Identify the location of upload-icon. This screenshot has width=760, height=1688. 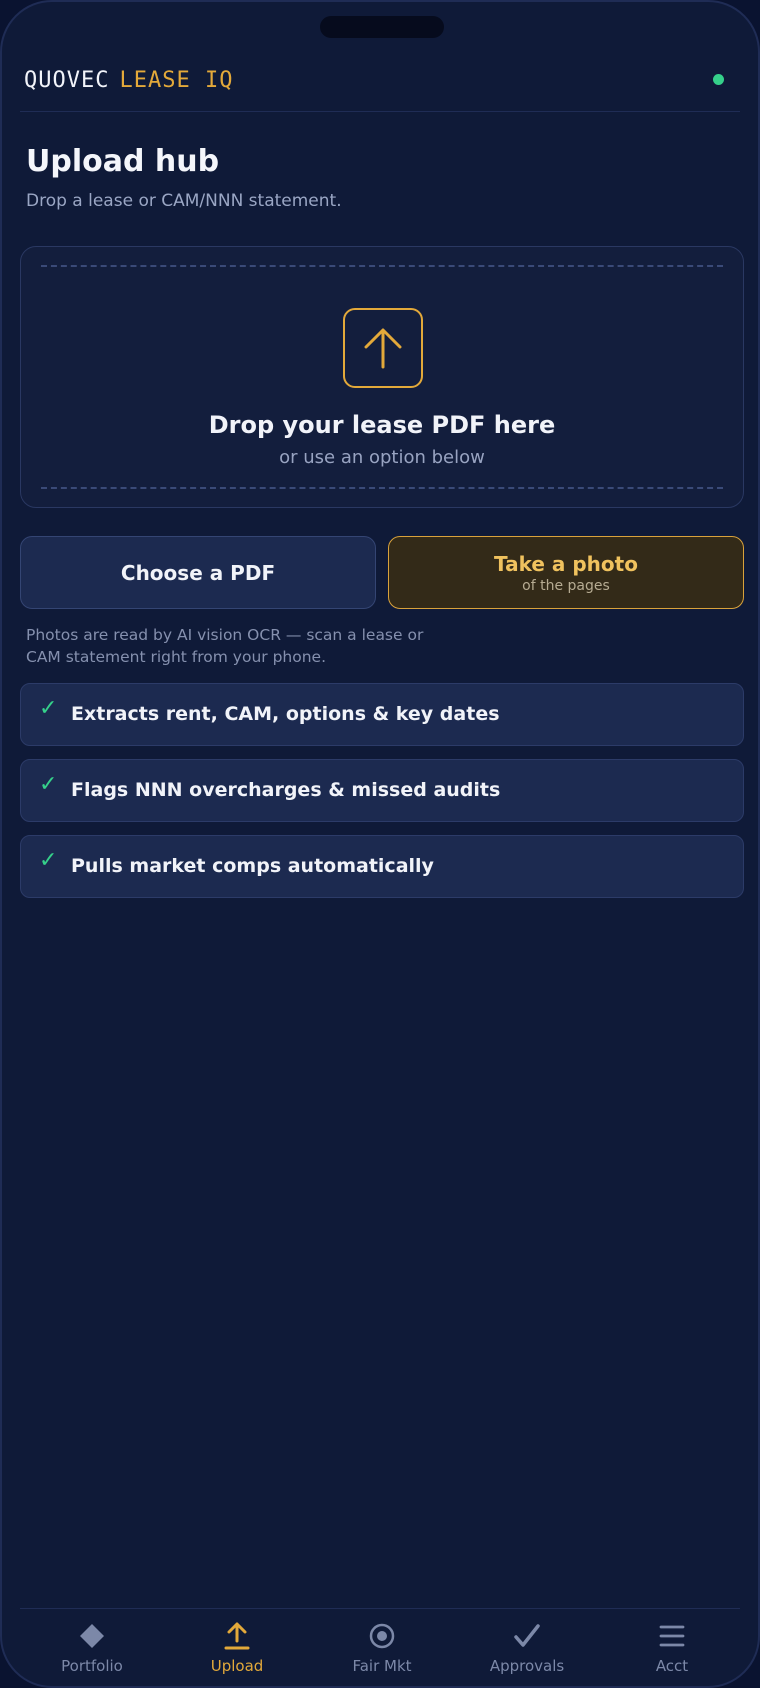
(237, 1636).